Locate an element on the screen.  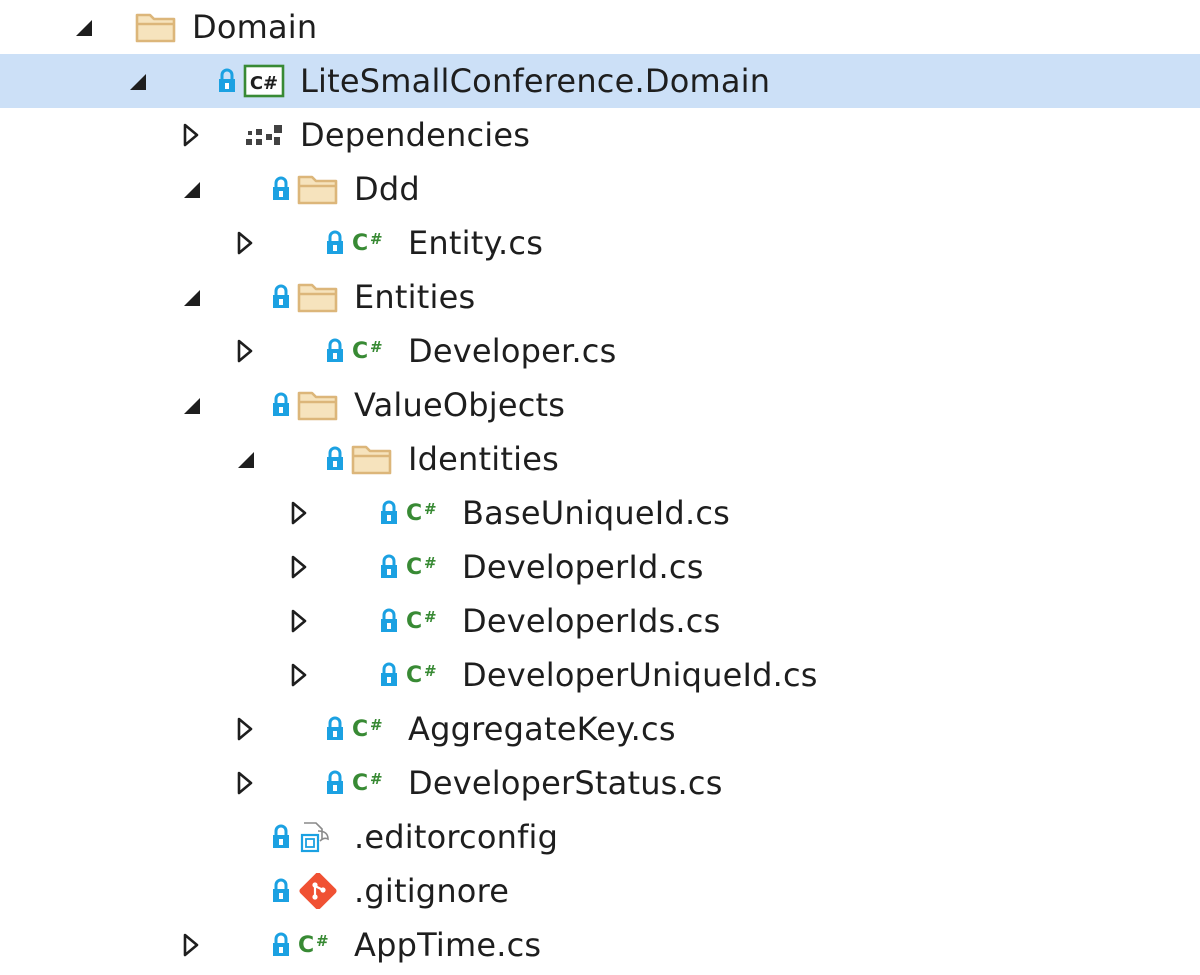
tree-item: ValueObjects is located at coordinates (600, 405).